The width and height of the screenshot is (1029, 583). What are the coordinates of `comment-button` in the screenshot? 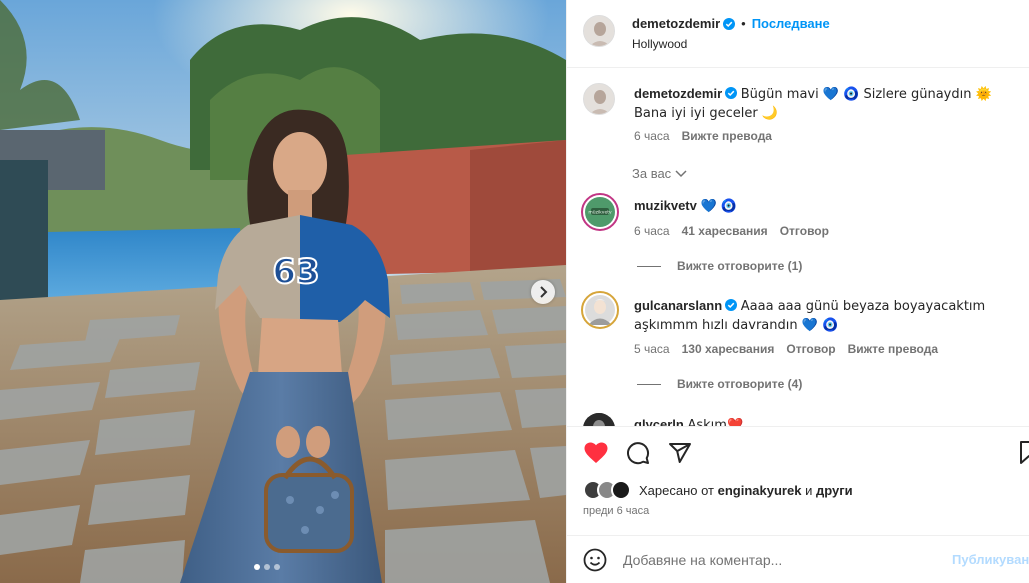 It's located at (638, 453).